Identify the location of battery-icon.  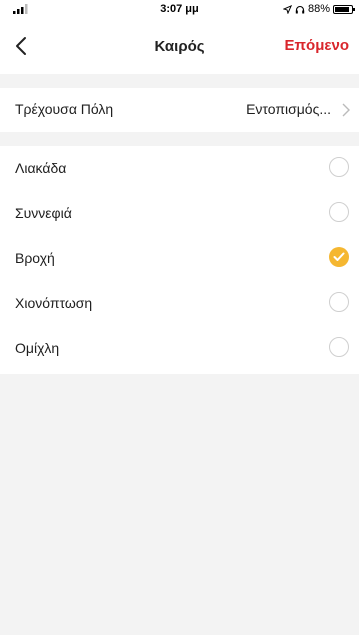
(344, 9).